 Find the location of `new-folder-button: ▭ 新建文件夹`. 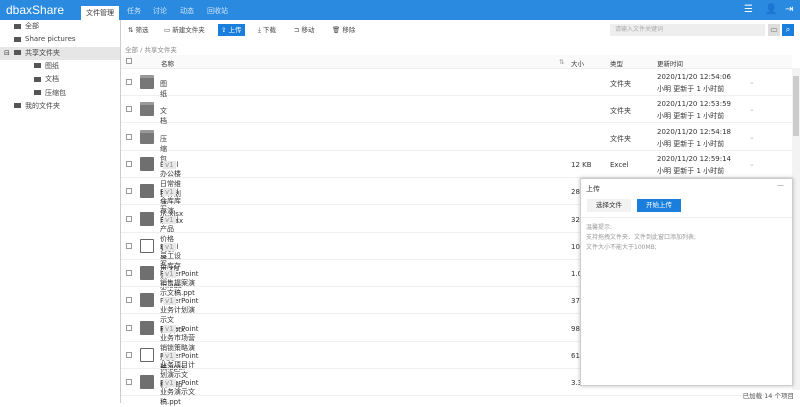

new-folder-button: ▭ 新建文件夹 is located at coordinates (184, 30).